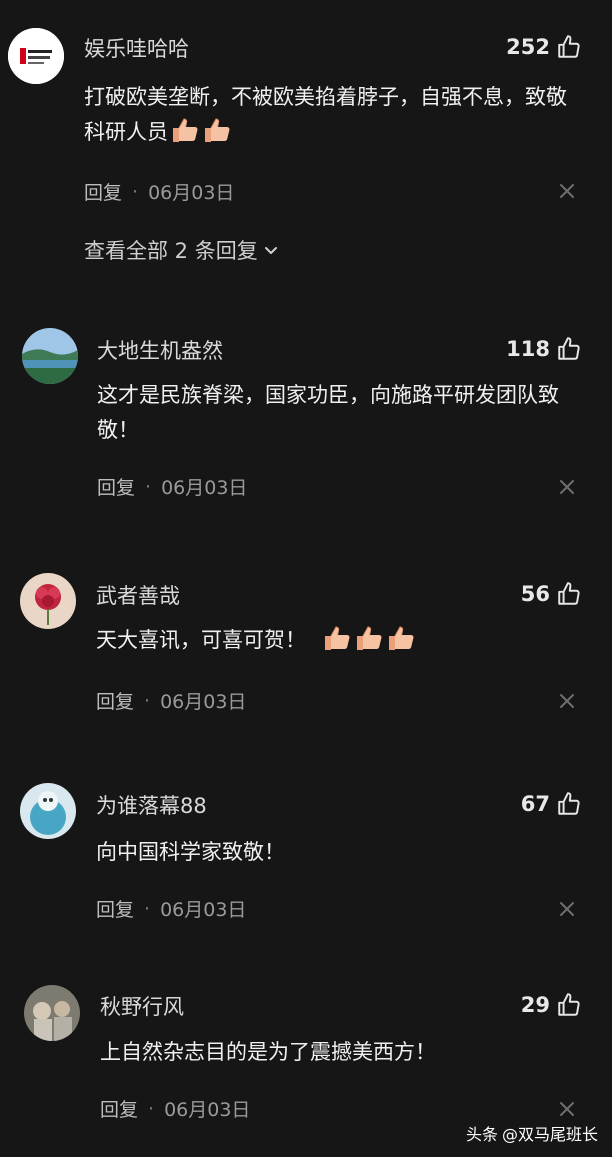 Image resolution: width=612 pixels, height=1157 pixels. I want to click on avatar-cartoon-icon, so click(48, 811).